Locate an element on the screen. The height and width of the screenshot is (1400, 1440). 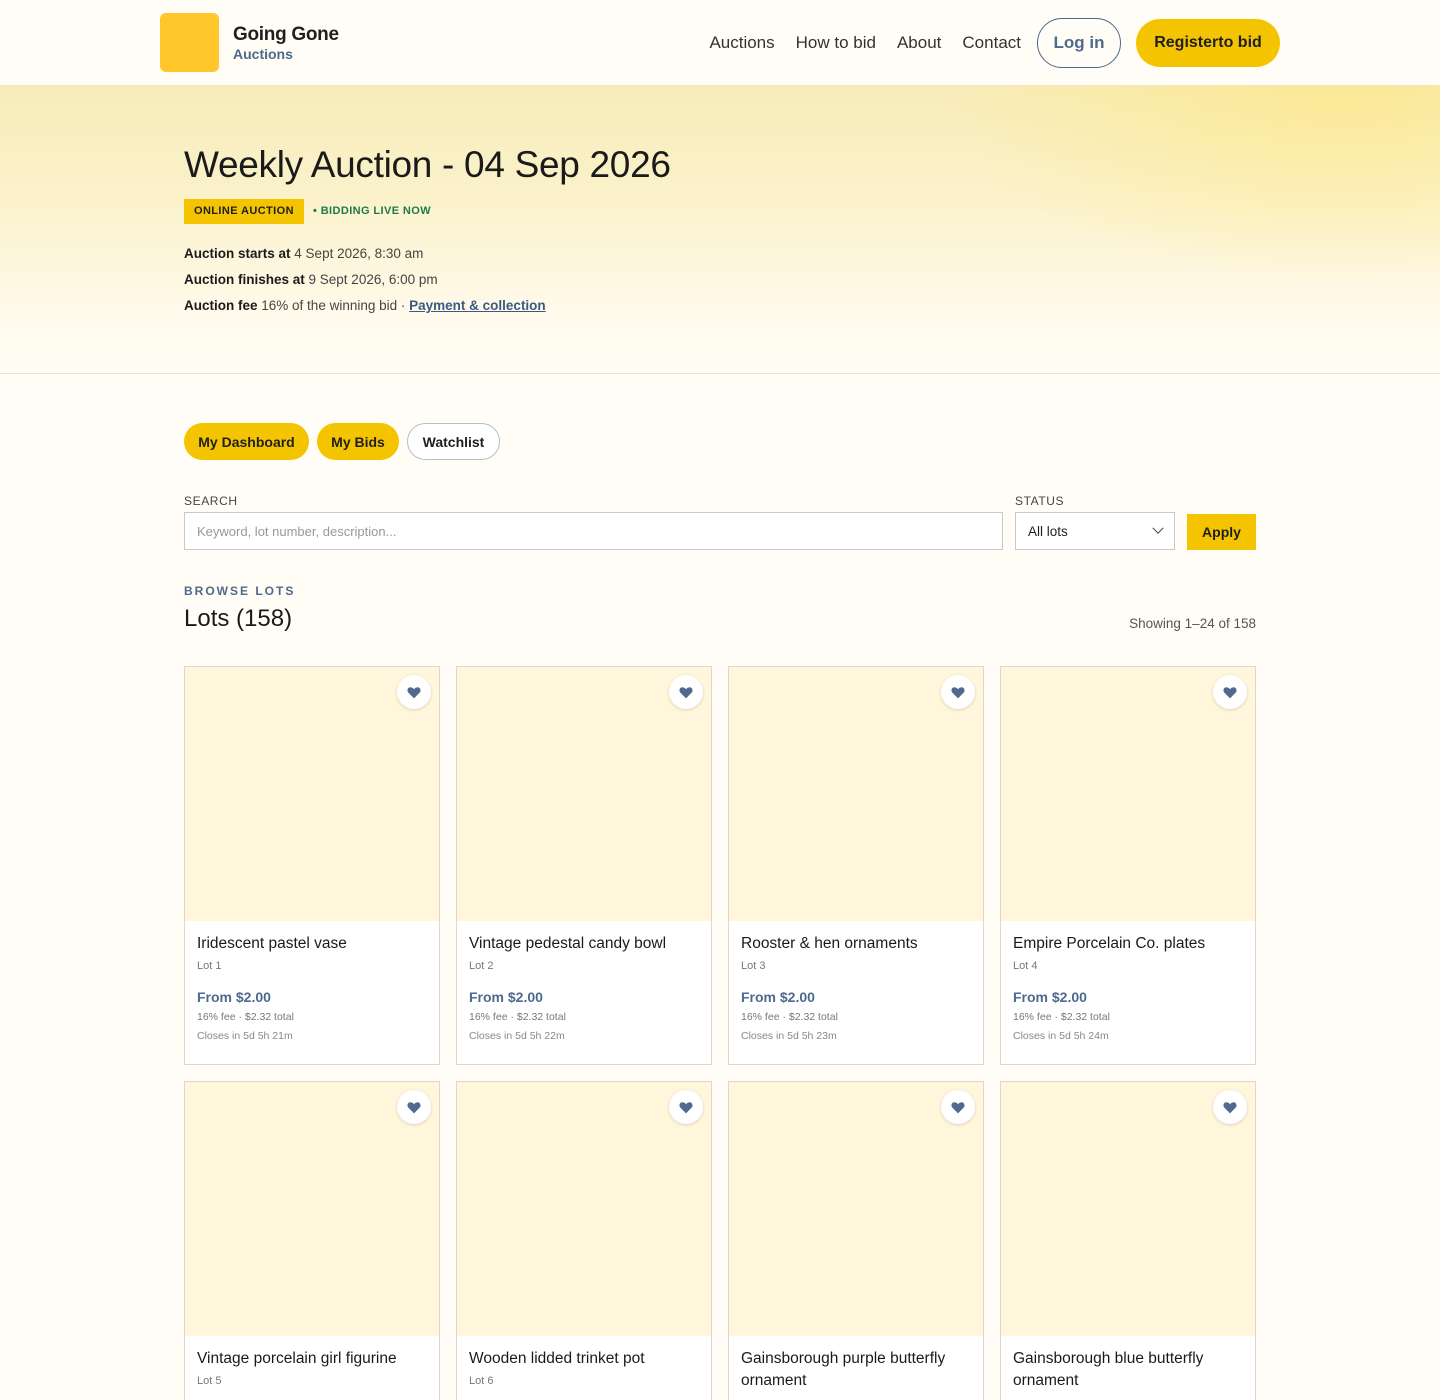
lot-closing-time: Closes in 5d 5h 24m is located at coordinates (1061, 1036).